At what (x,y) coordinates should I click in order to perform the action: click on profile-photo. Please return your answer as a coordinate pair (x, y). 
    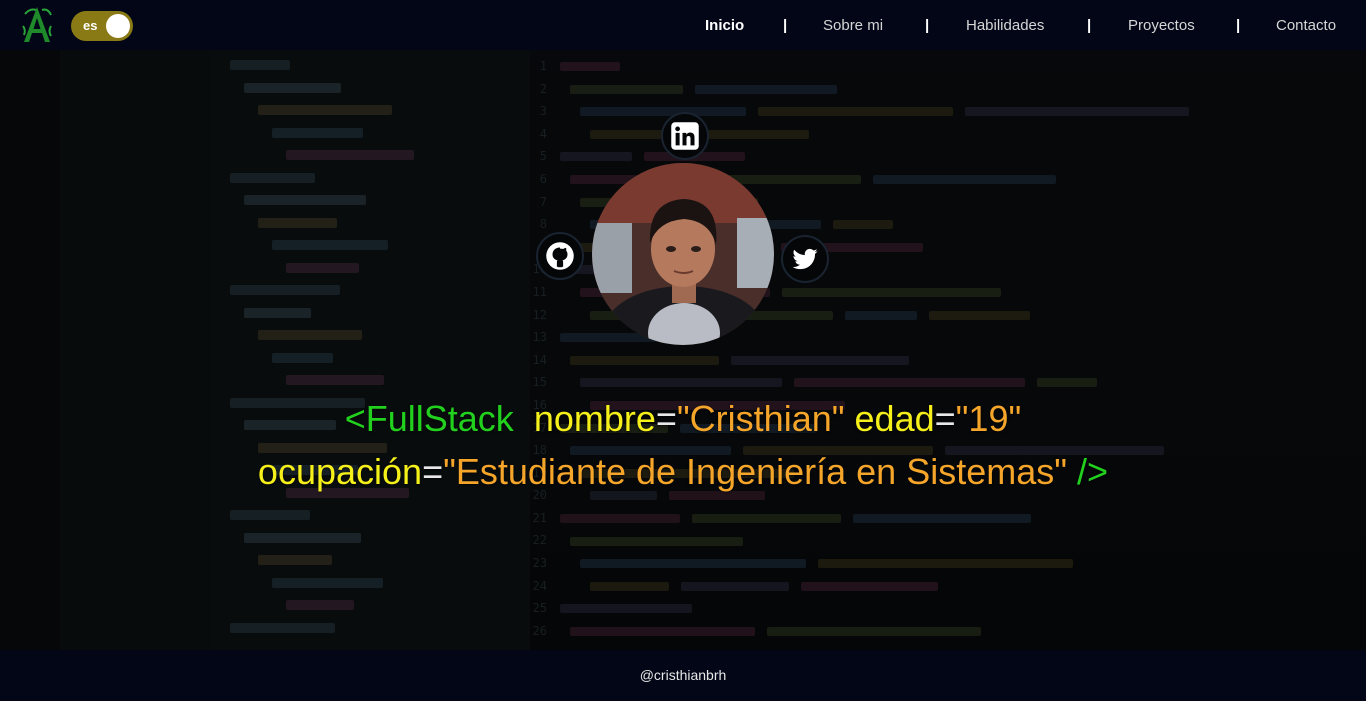
    Looking at the image, I should click on (683, 254).